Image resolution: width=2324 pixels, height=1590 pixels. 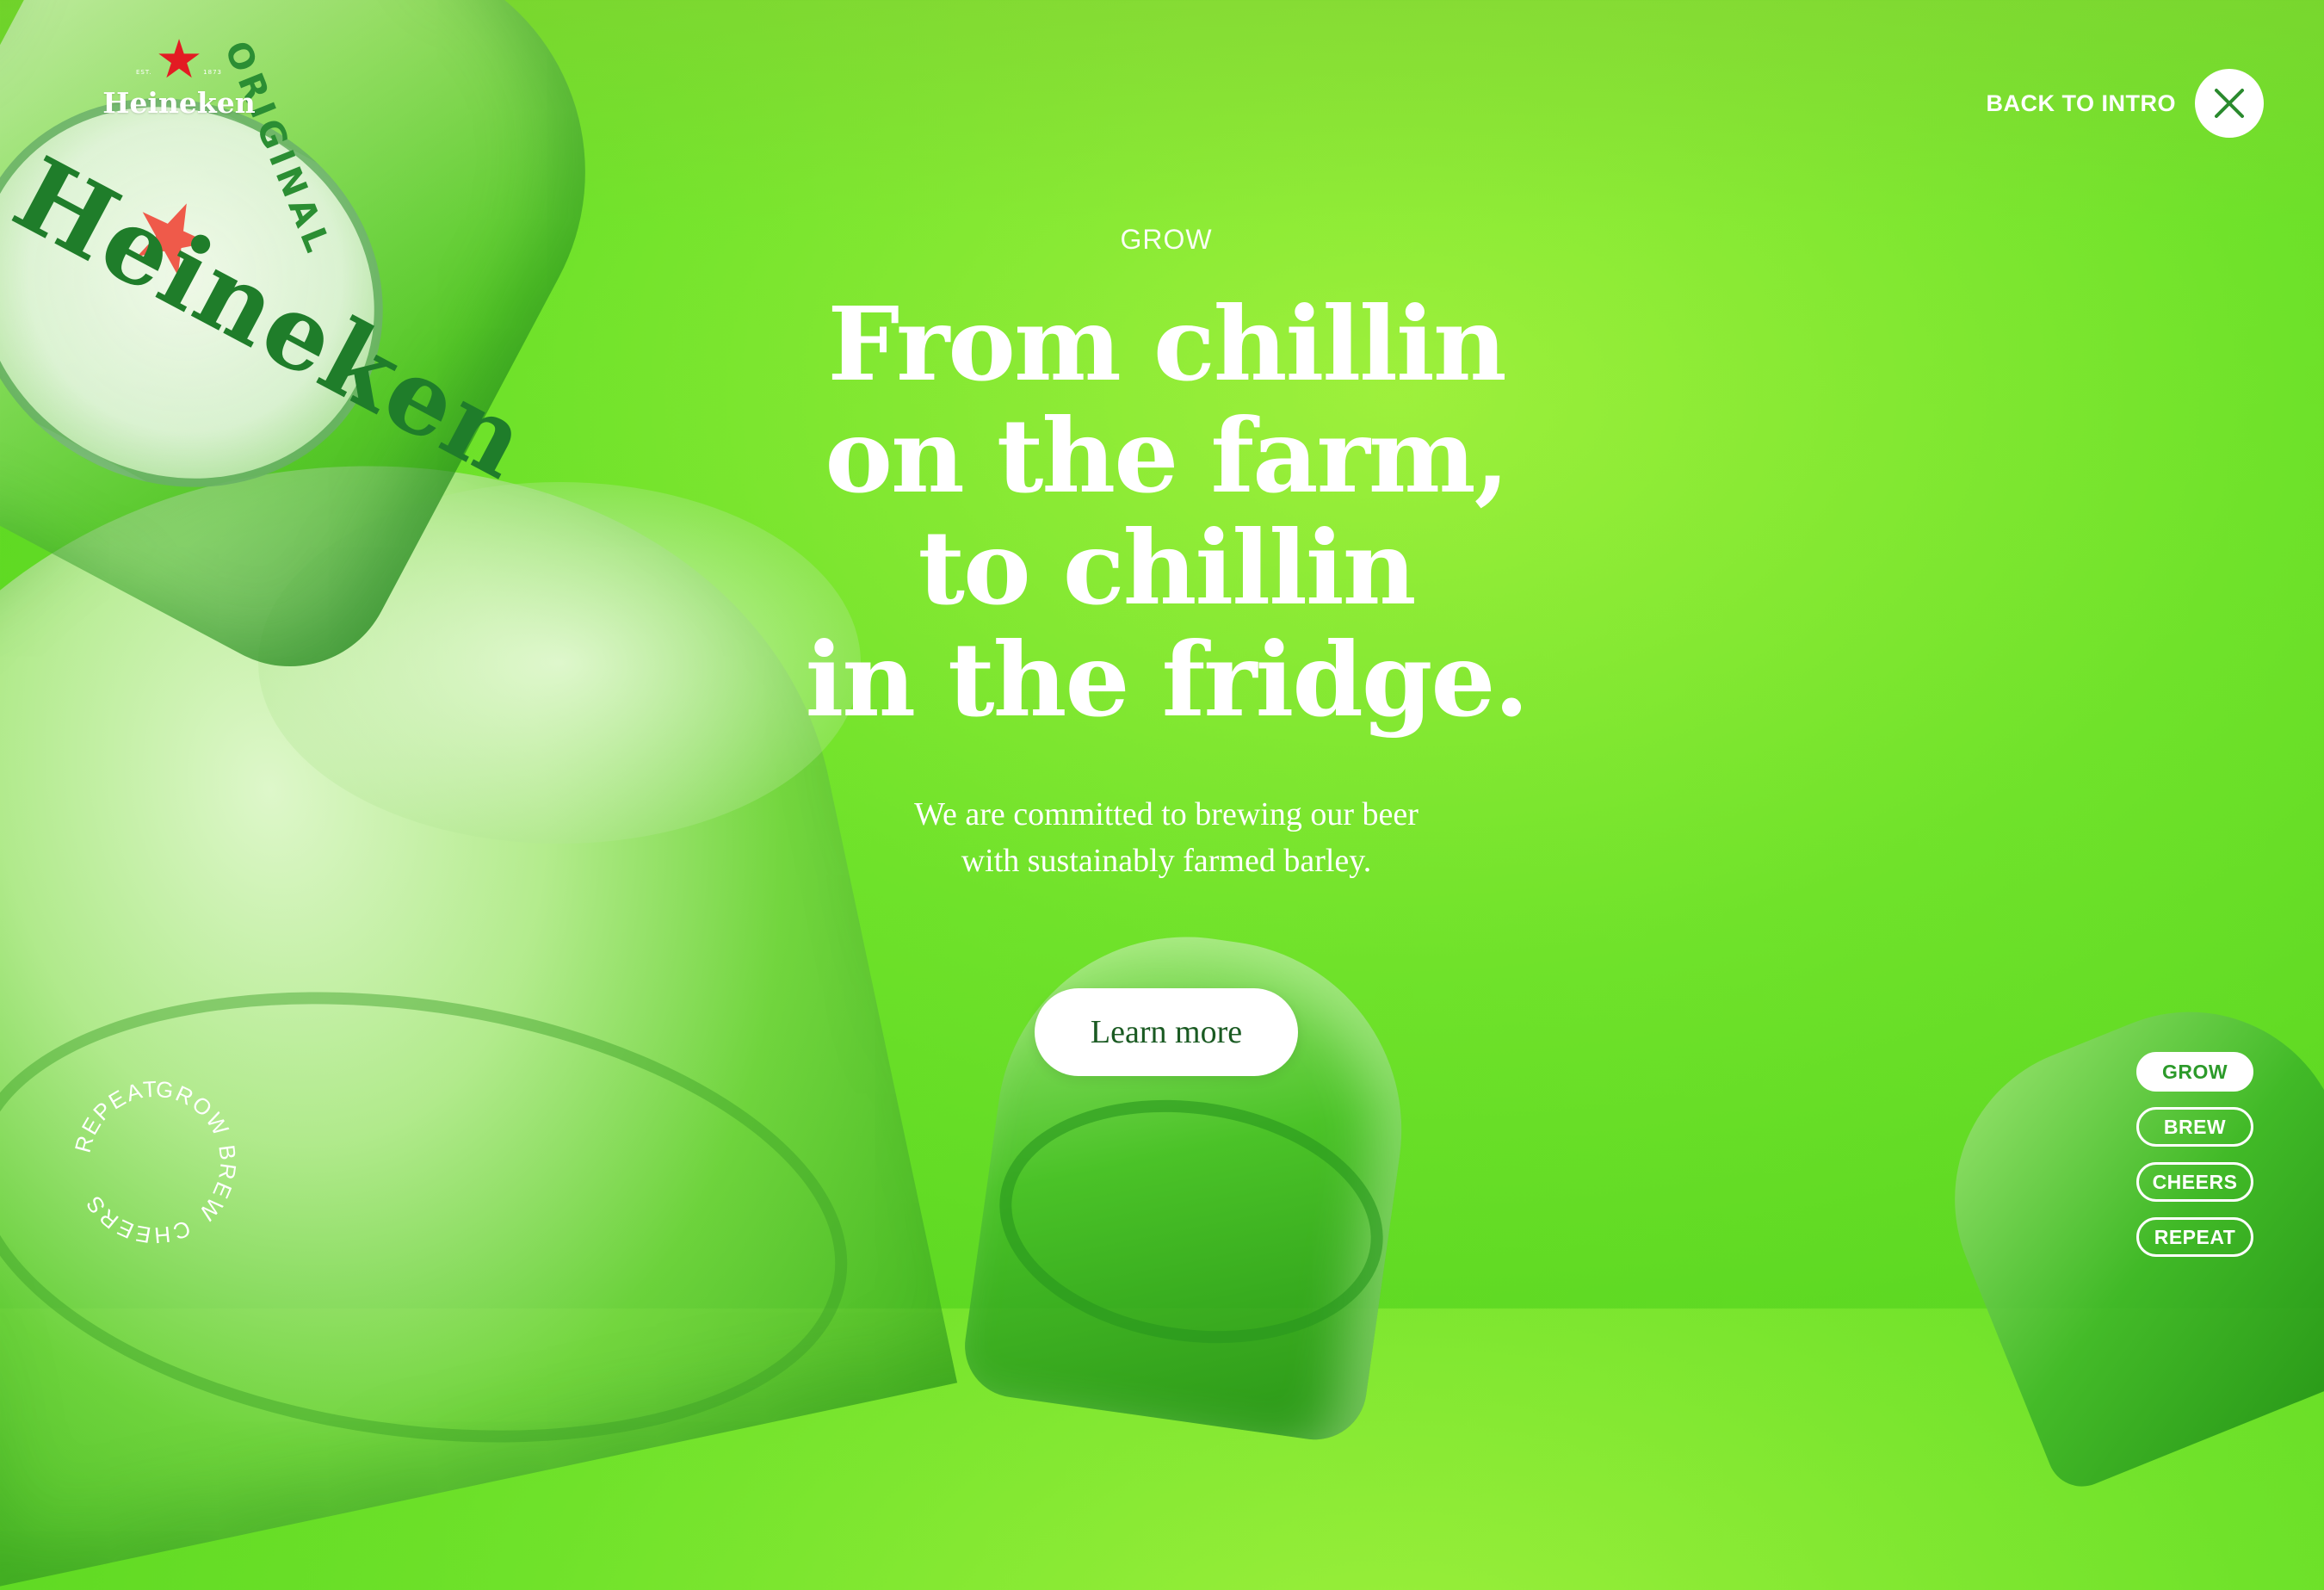 I want to click on cycle-word-brew: BREW, so click(x=217, y=1185).